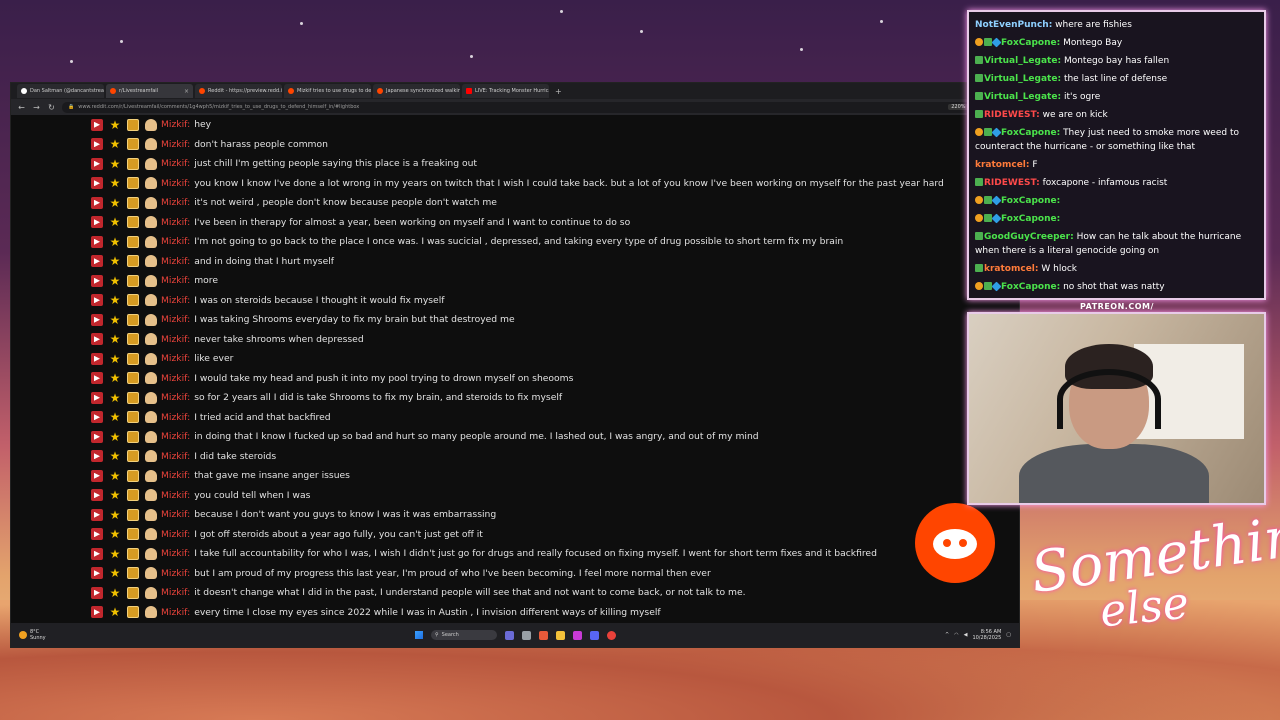  Describe the element at coordinates (509, 635) in the screenshot. I see `copilot-icon` at that location.